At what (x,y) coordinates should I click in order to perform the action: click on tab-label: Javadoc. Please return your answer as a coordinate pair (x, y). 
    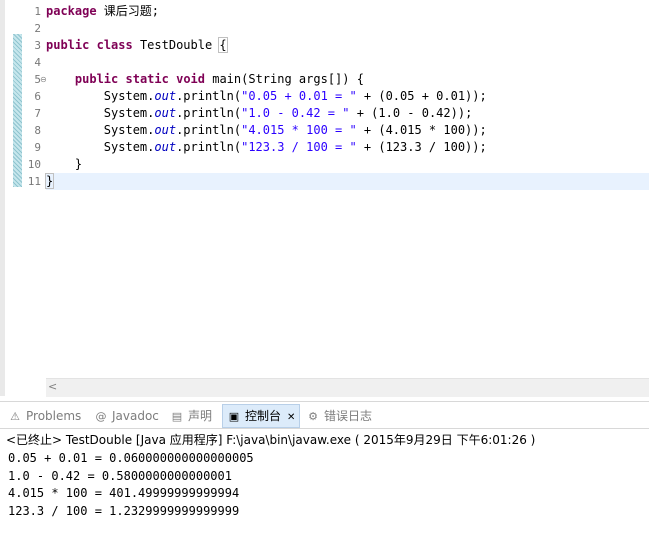
    Looking at the image, I should click on (135, 416).